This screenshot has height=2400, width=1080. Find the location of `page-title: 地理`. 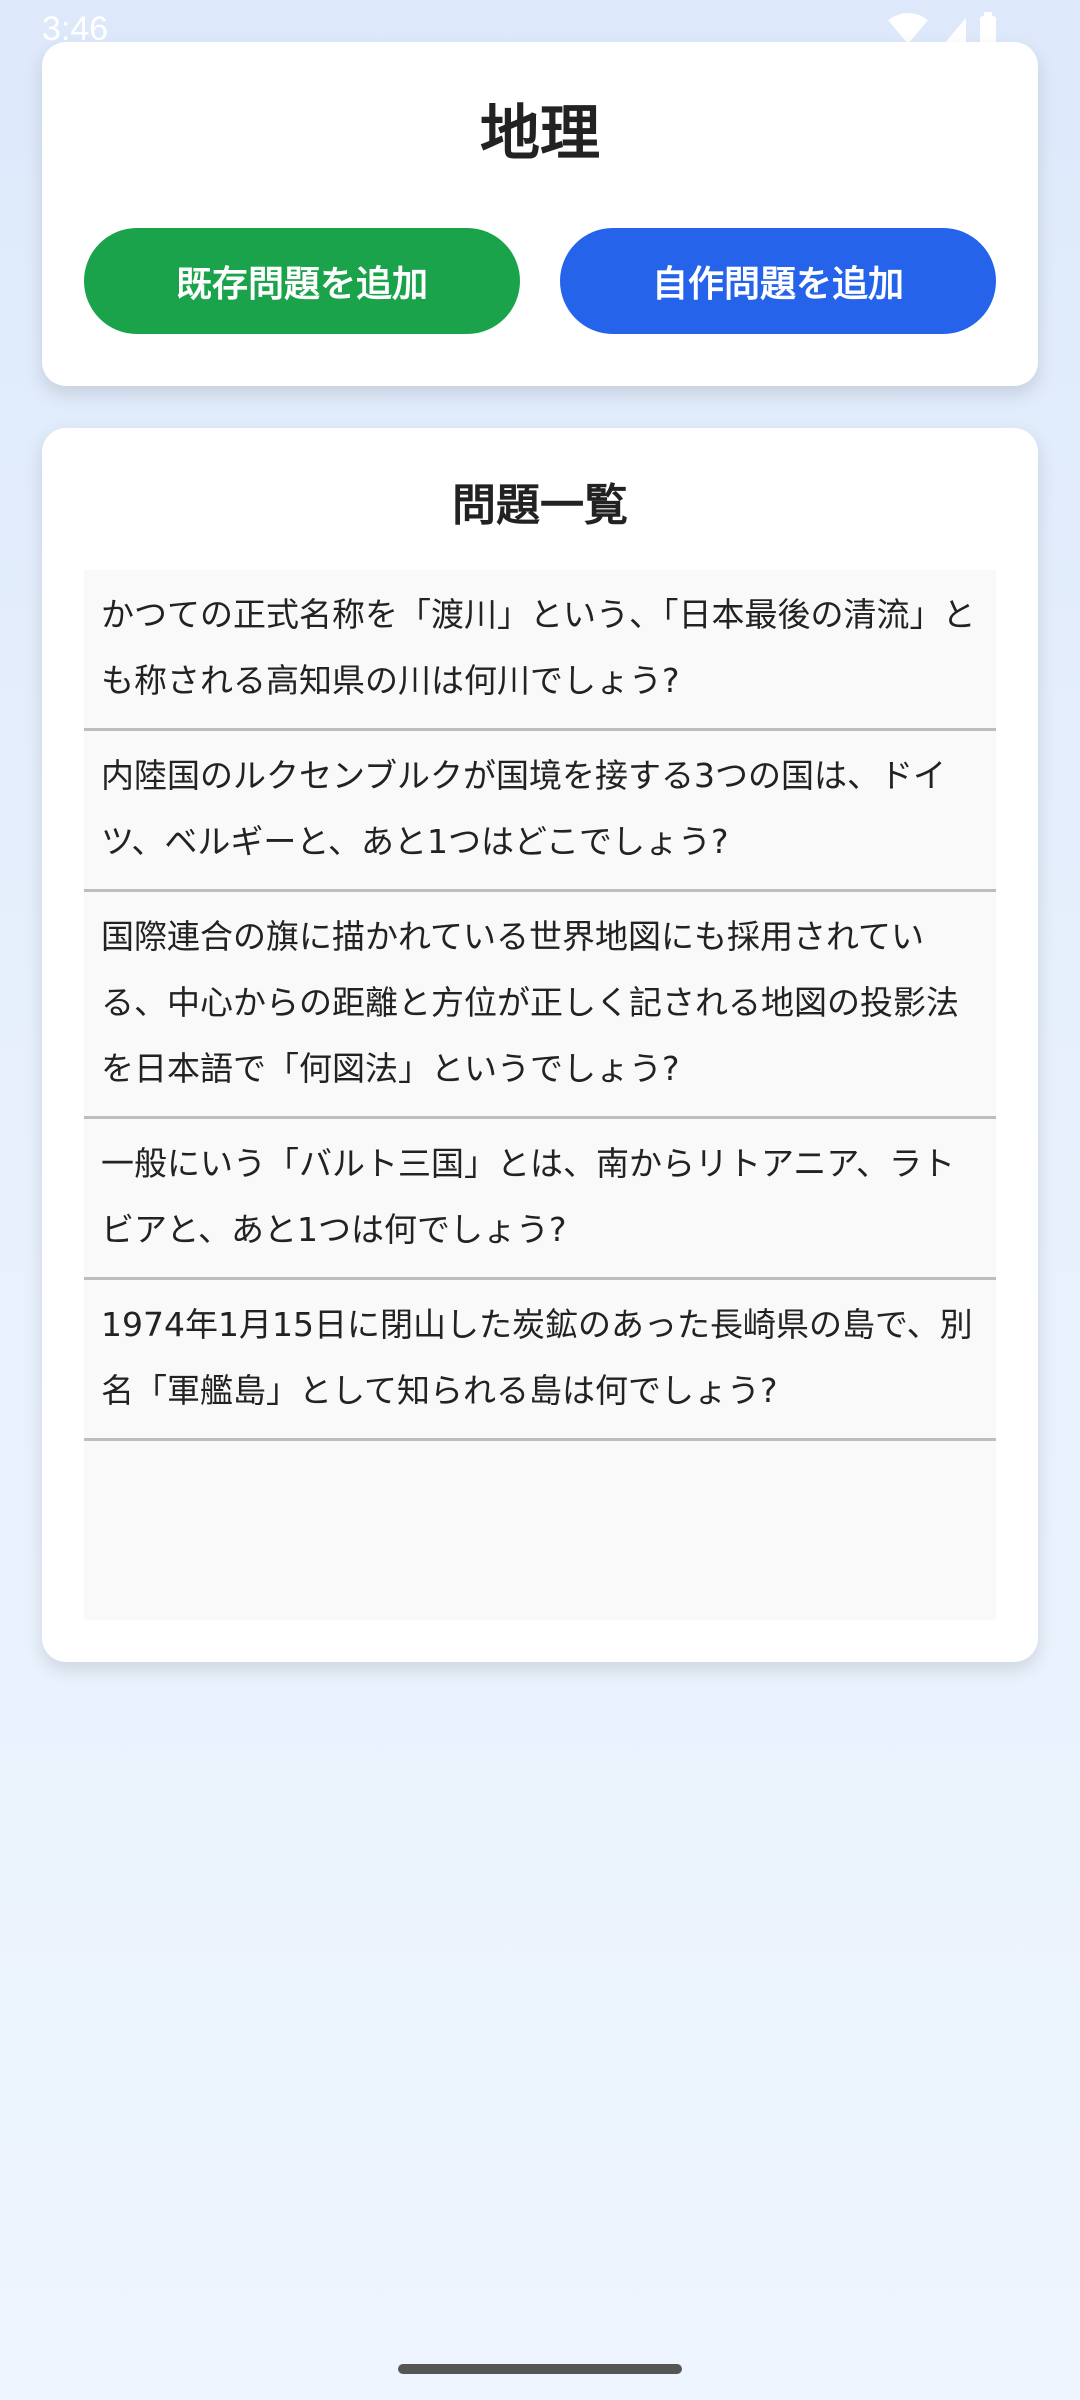

page-title: 地理 is located at coordinates (540, 134).